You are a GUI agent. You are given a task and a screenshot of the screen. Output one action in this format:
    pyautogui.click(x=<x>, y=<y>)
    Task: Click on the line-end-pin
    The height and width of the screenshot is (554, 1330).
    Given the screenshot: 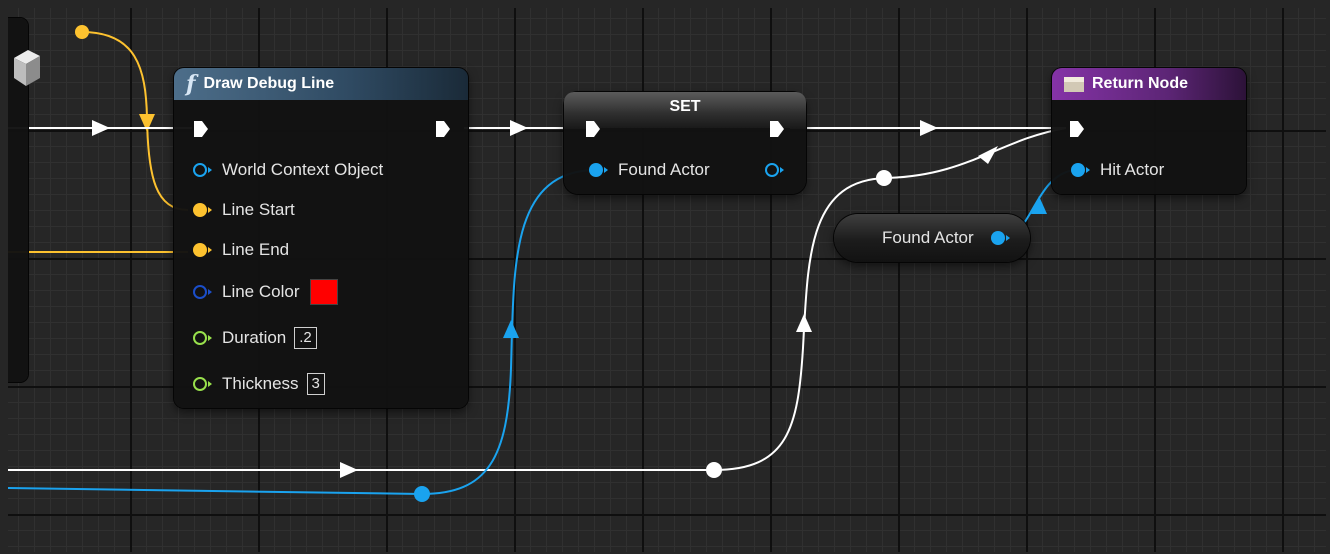 What is the action you would take?
    pyautogui.click(x=203, y=250)
    